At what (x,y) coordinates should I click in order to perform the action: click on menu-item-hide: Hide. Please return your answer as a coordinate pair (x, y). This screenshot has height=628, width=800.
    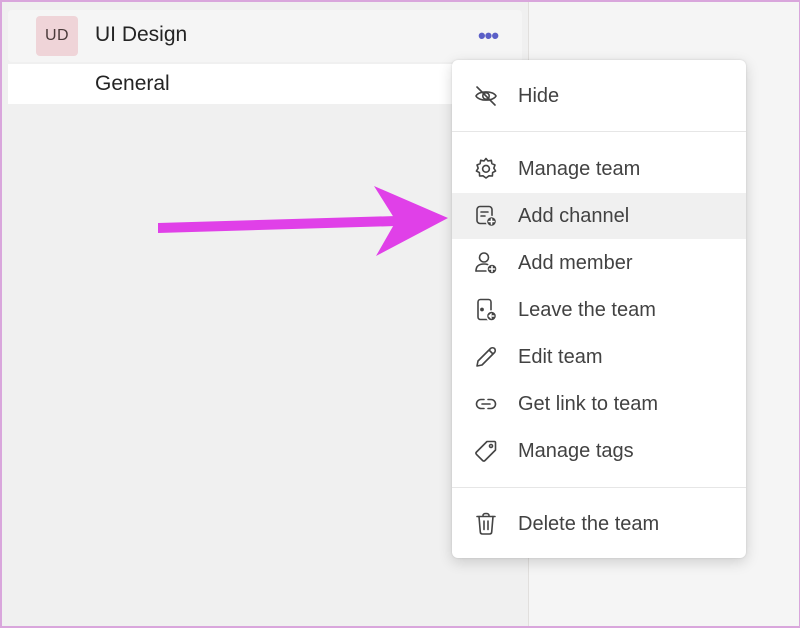
    Looking at the image, I should click on (599, 96).